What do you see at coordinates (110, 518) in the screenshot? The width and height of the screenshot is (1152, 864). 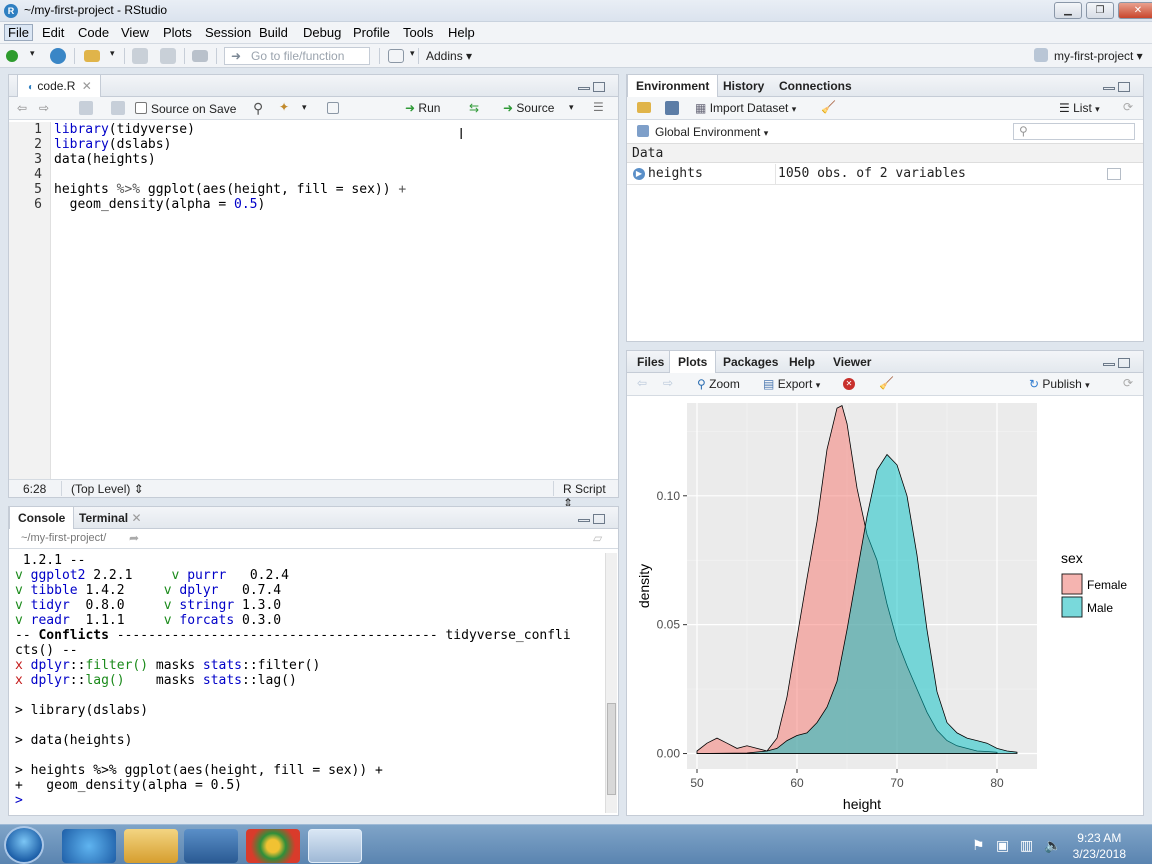 I see `tab-terminal: Terminal ✕` at bounding box center [110, 518].